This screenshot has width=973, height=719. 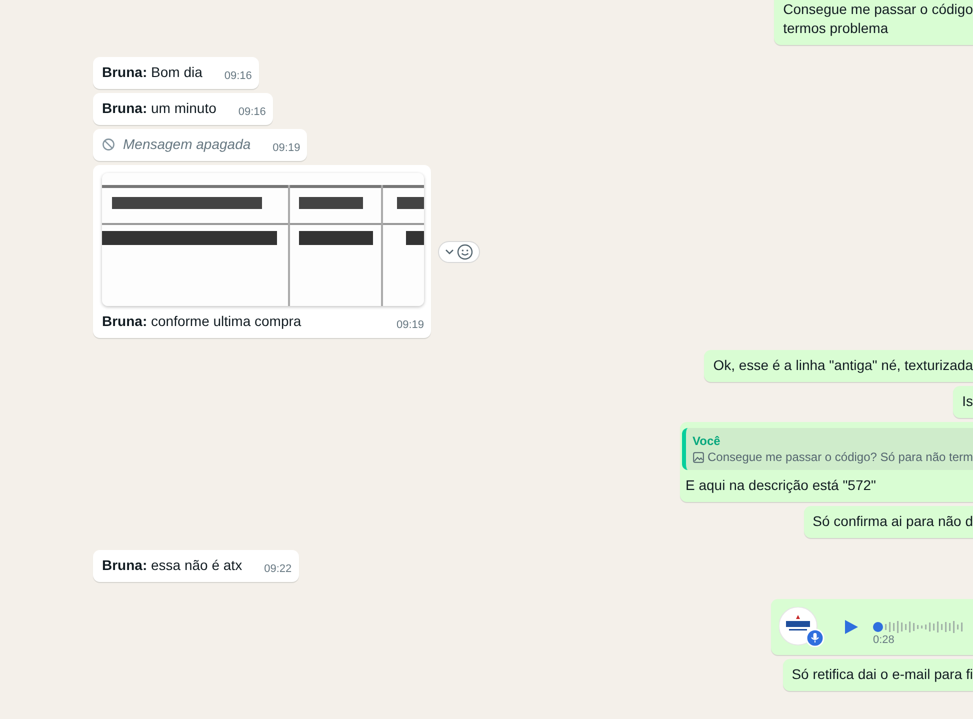 I want to click on message-text: Só confirma ai para não d, so click(x=892, y=521).